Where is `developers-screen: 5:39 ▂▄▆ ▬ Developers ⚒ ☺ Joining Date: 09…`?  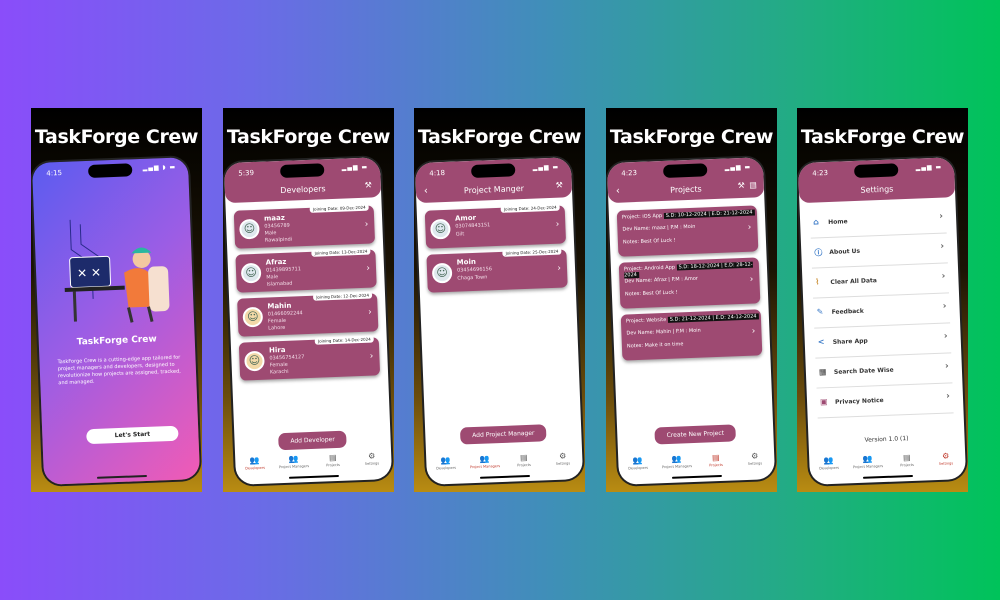 developers-screen: 5:39 ▂▄▆ ▬ Developers ⚒ ☺ Joining Date: 09… is located at coordinates (308, 321).